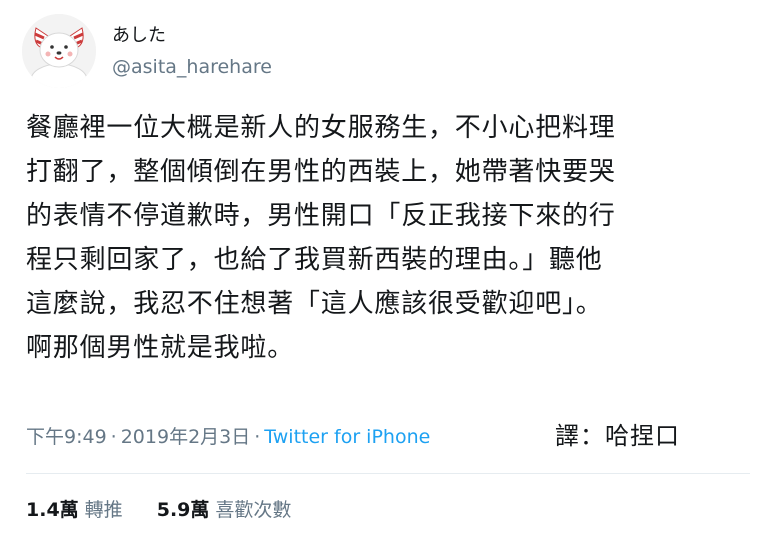  I want to click on retweet-stat: 1.4萬 轉推, so click(74, 510).